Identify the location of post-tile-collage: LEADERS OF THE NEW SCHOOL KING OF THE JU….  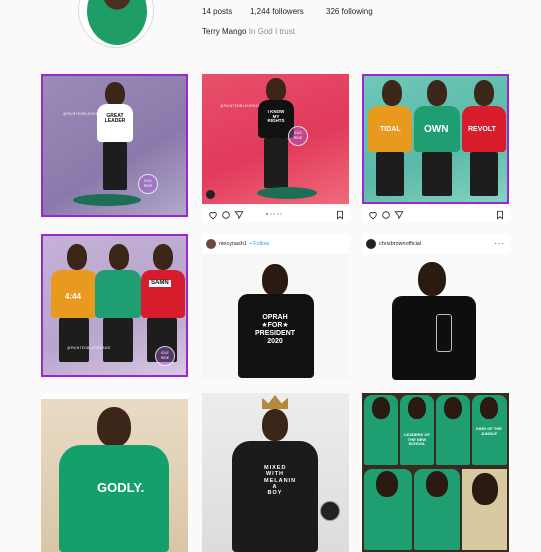
(435, 472).